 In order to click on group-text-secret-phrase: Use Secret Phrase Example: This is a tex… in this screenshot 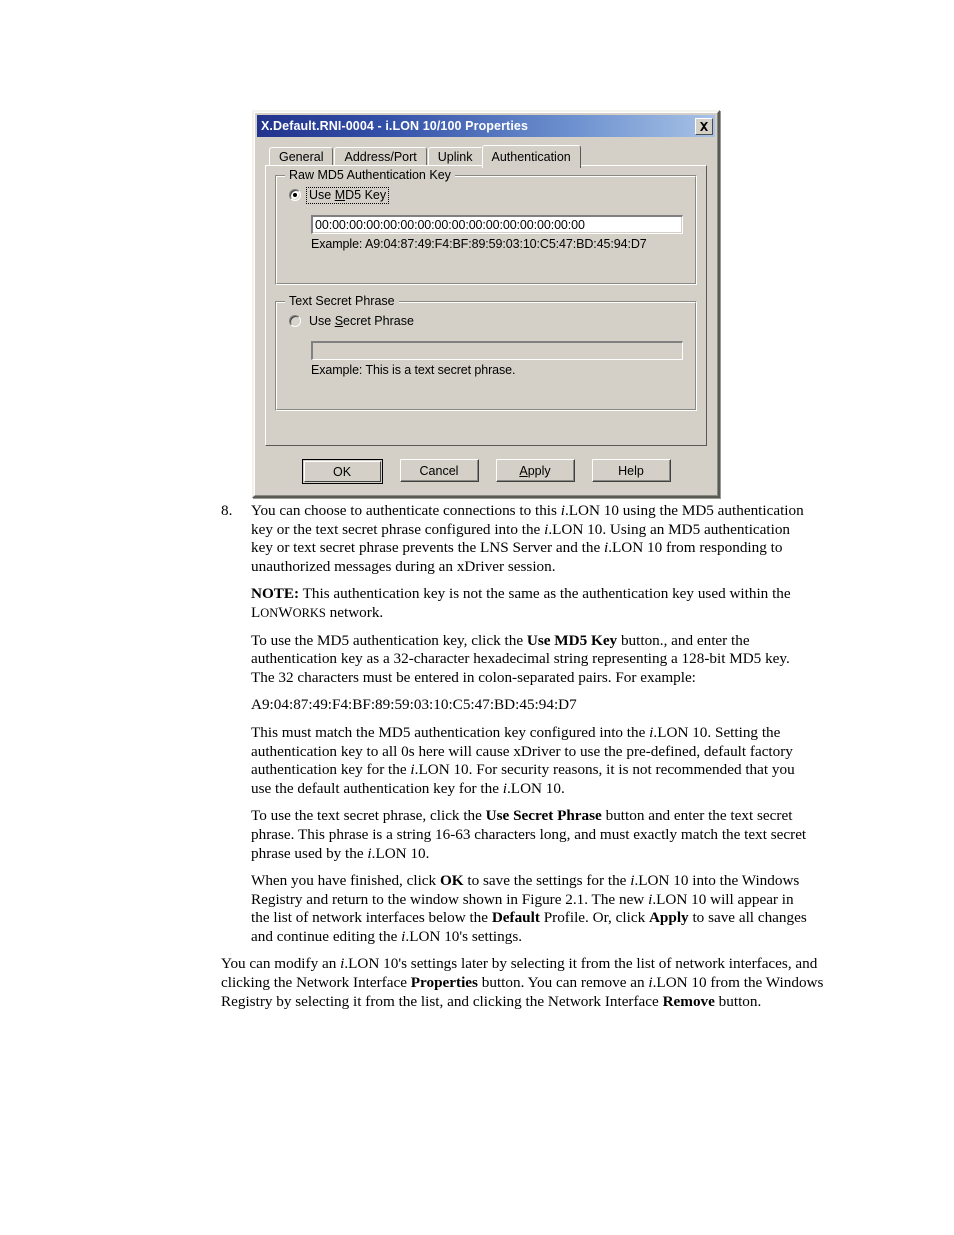, I will do `click(486, 352)`.